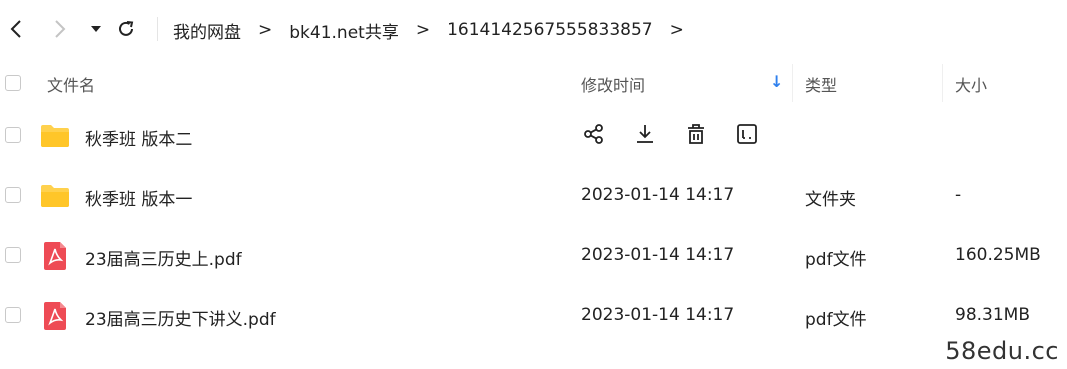 The height and width of the screenshot is (369, 1067). What do you see at coordinates (1002, 351) in the screenshot?
I see `watermark: 58edu.cc` at bounding box center [1002, 351].